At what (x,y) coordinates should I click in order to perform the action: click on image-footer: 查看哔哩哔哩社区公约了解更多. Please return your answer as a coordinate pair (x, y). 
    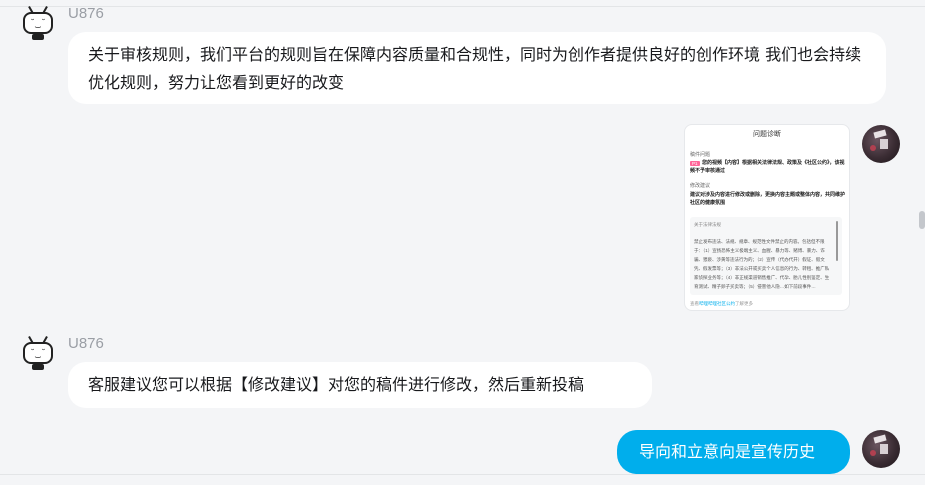
    Looking at the image, I should click on (721, 303).